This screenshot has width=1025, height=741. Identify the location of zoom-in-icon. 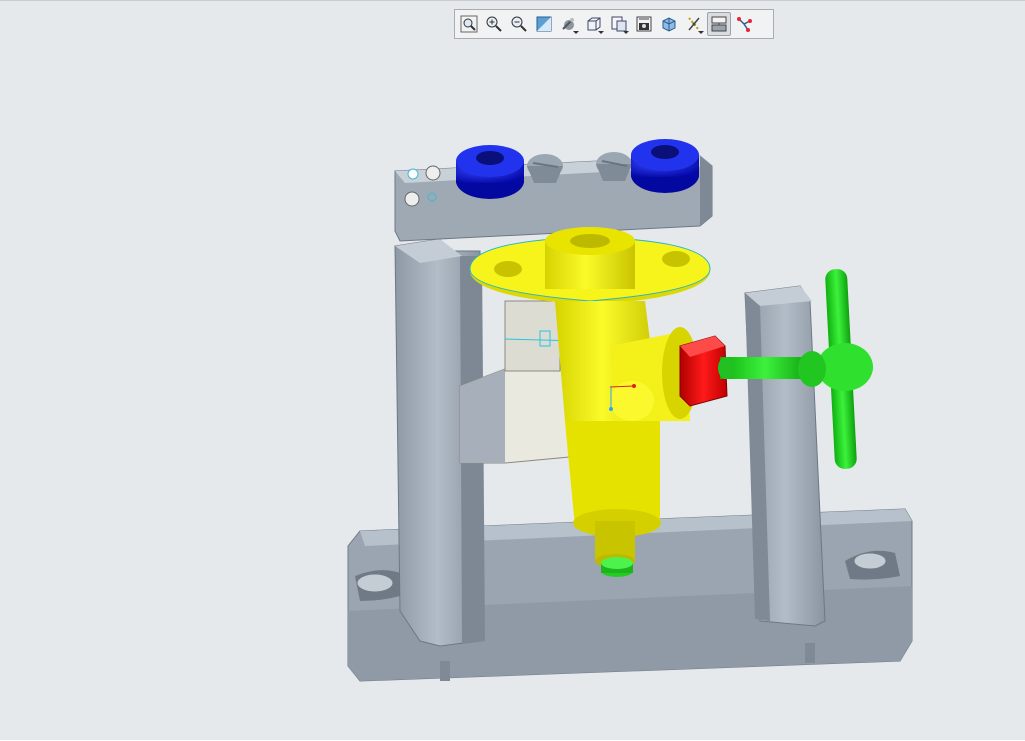
(494, 24).